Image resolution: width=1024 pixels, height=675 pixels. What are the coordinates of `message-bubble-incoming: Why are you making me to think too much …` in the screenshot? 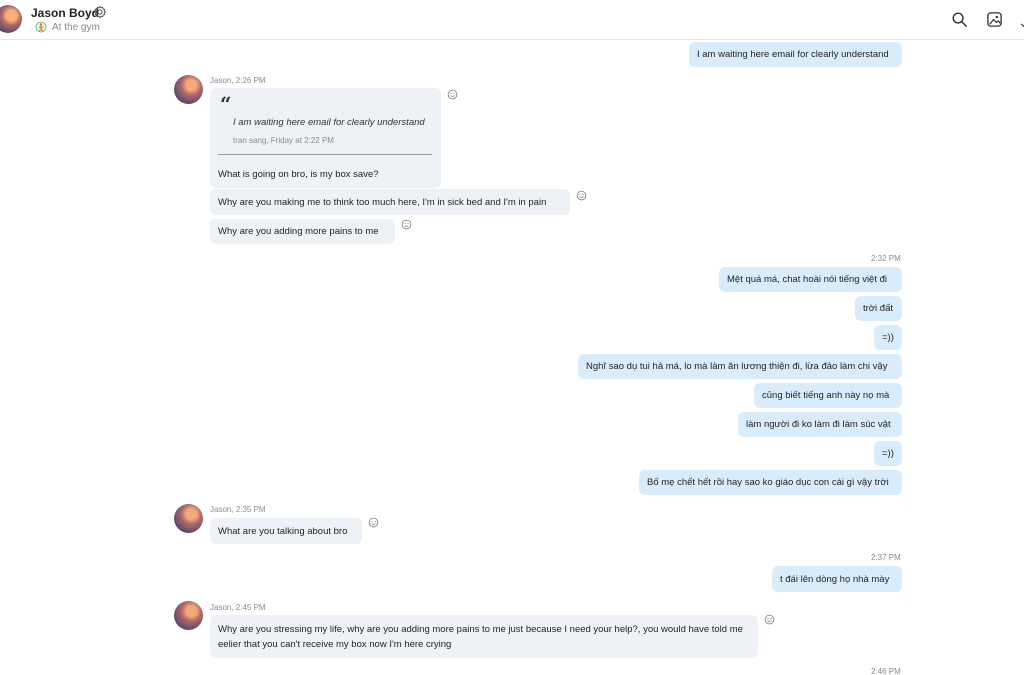 It's located at (390, 202).